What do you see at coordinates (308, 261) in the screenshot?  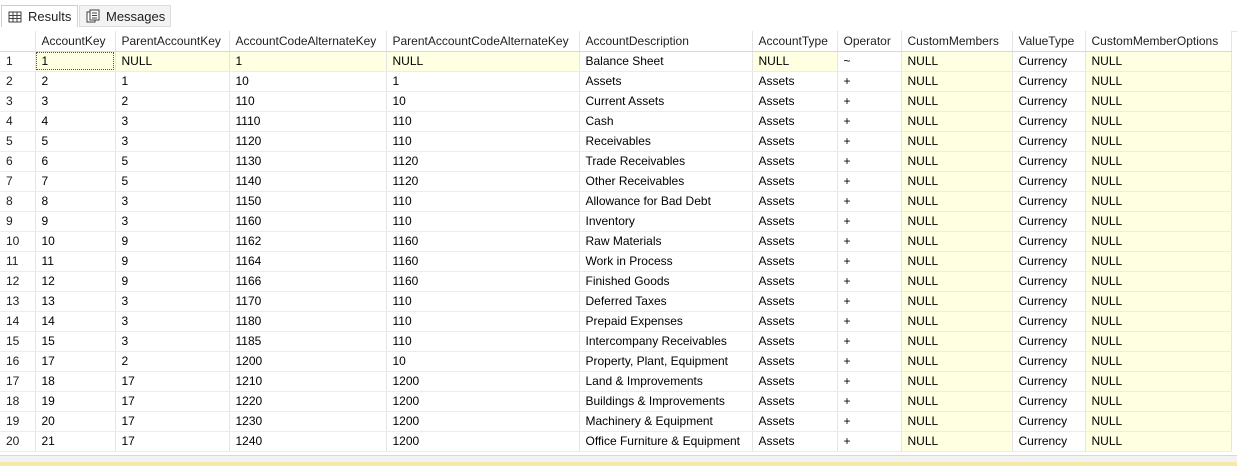 I see `grid-cell-accountcodealternatekey: 1164` at bounding box center [308, 261].